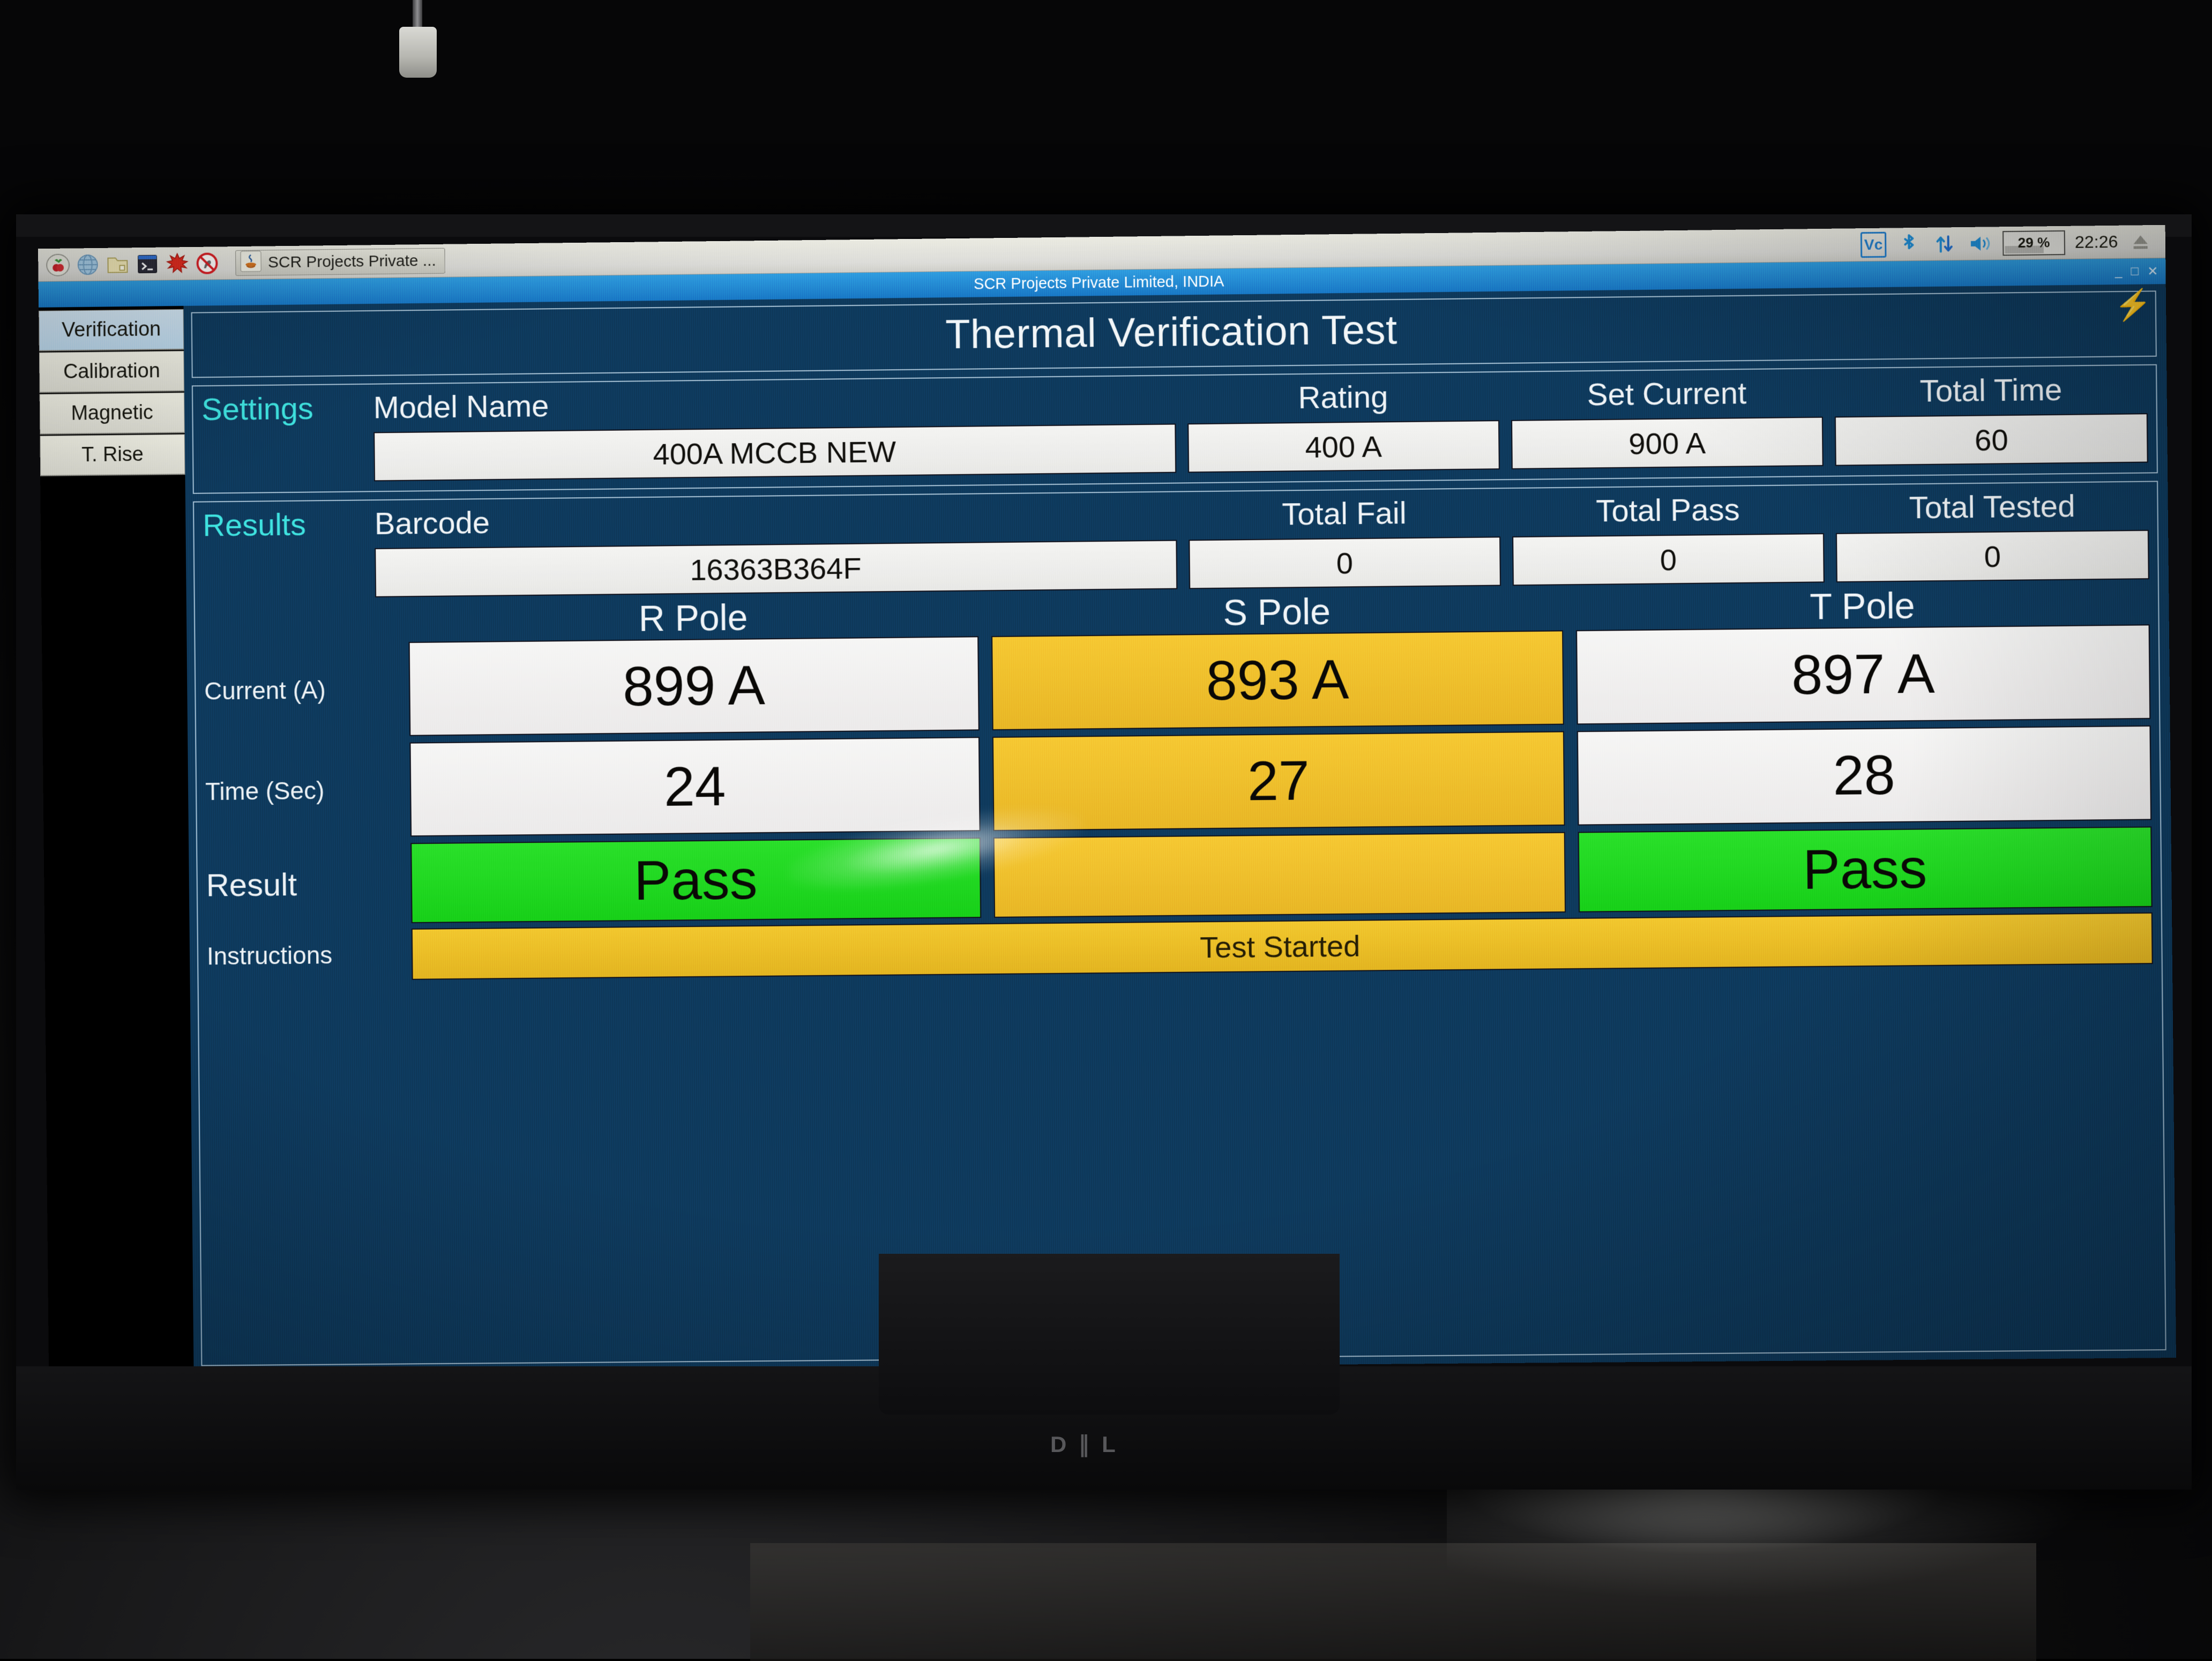 The height and width of the screenshot is (1661, 2212). What do you see at coordinates (2119, 271) in the screenshot?
I see `minimize-icon: _` at bounding box center [2119, 271].